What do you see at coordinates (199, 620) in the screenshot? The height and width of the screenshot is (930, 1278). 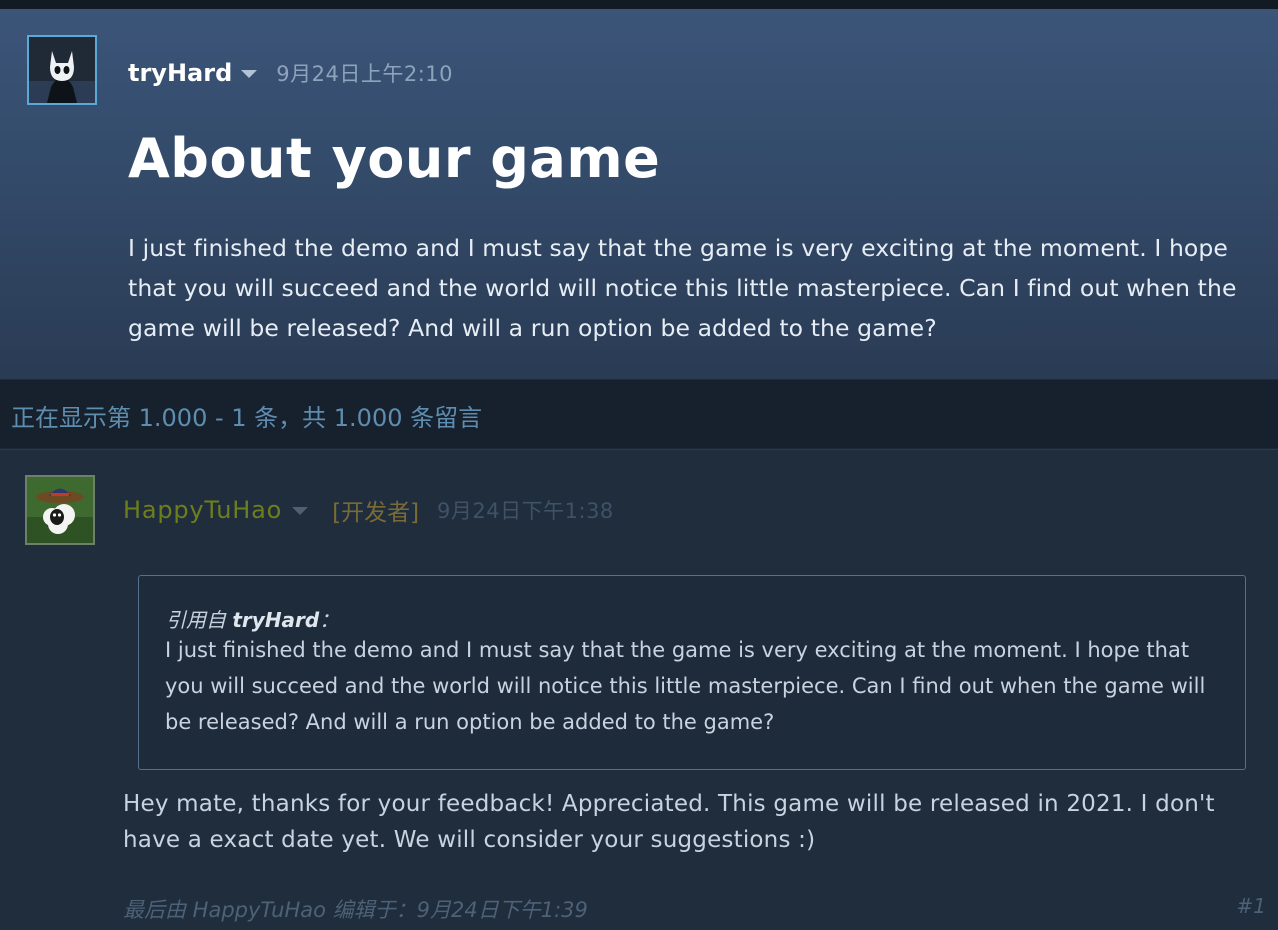 I see `quote-prefix: 引用自` at bounding box center [199, 620].